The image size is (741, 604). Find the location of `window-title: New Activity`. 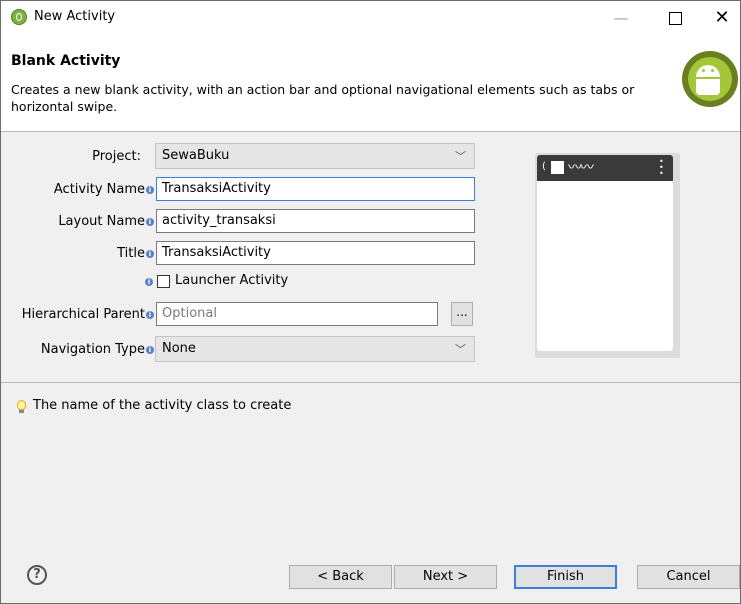

window-title: New Activity is located at coordinates (75, 16).